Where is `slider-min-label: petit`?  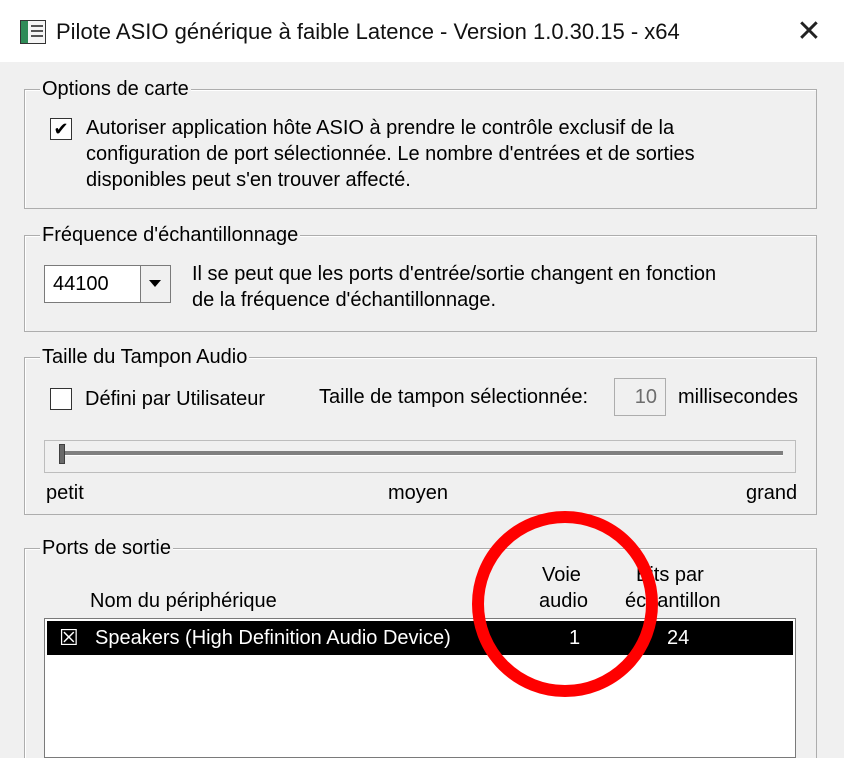
slider-min-label: petit is located at coordinates (65, 493).